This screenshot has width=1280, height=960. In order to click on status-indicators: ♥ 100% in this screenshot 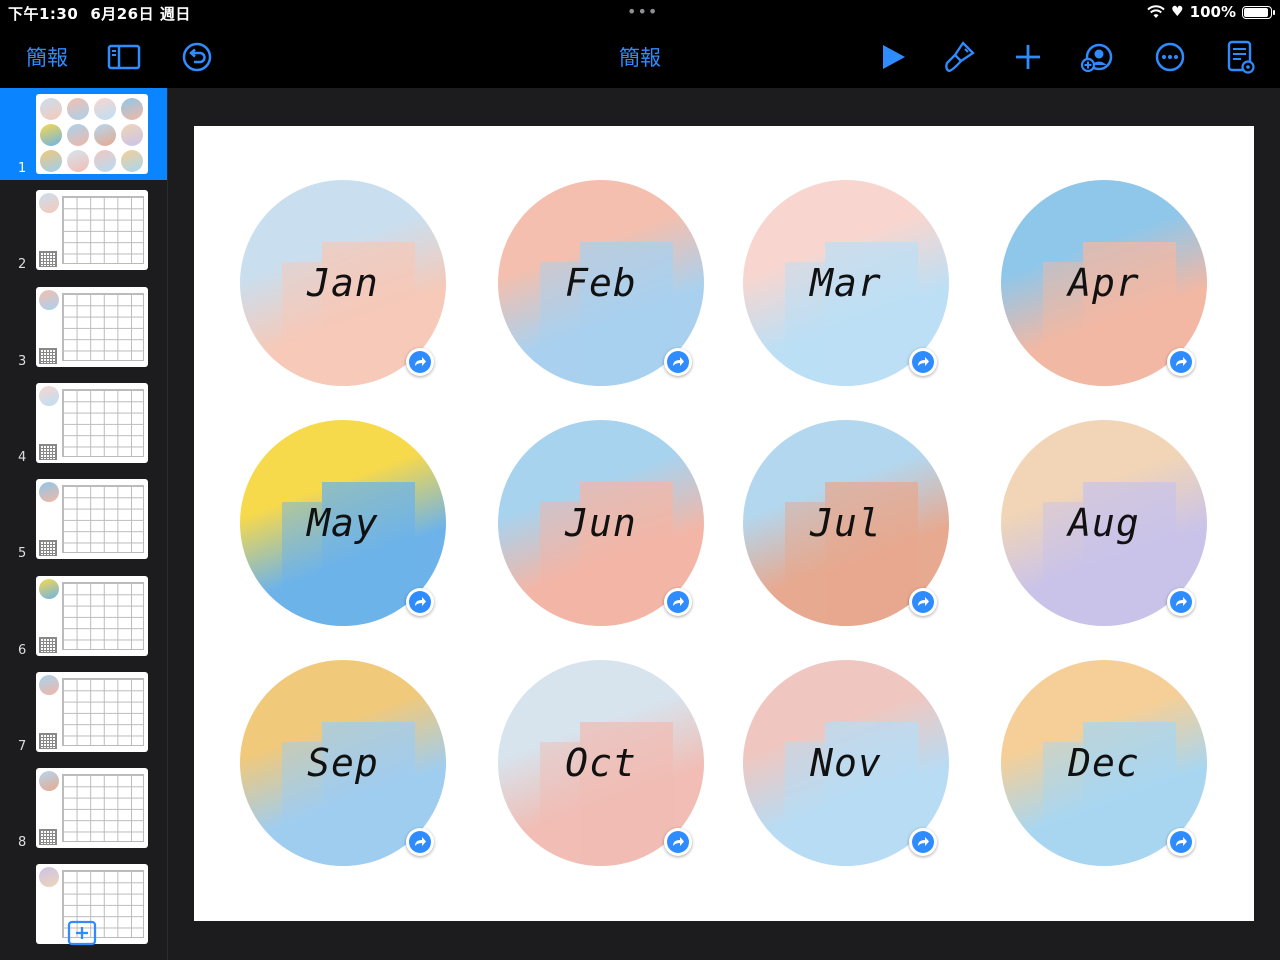, I will do `click(1211, 12)`.